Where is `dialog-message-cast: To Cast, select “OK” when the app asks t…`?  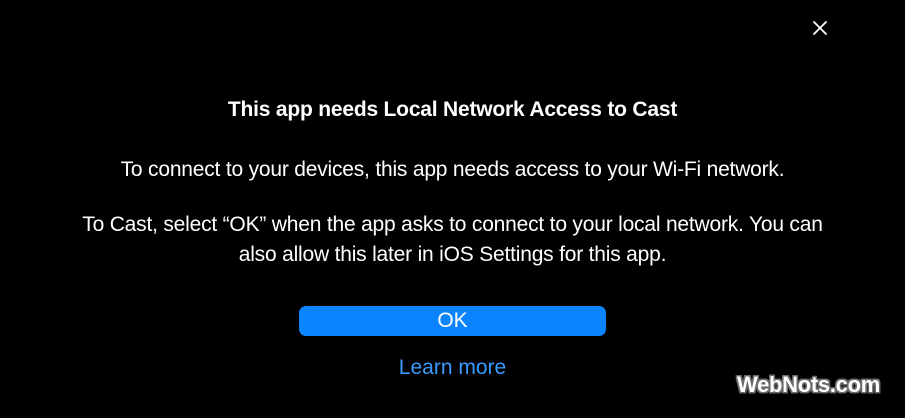
dialog-message-cast: To Cast, select “OK” when the app asks t… is located at coordinates (452, 239).